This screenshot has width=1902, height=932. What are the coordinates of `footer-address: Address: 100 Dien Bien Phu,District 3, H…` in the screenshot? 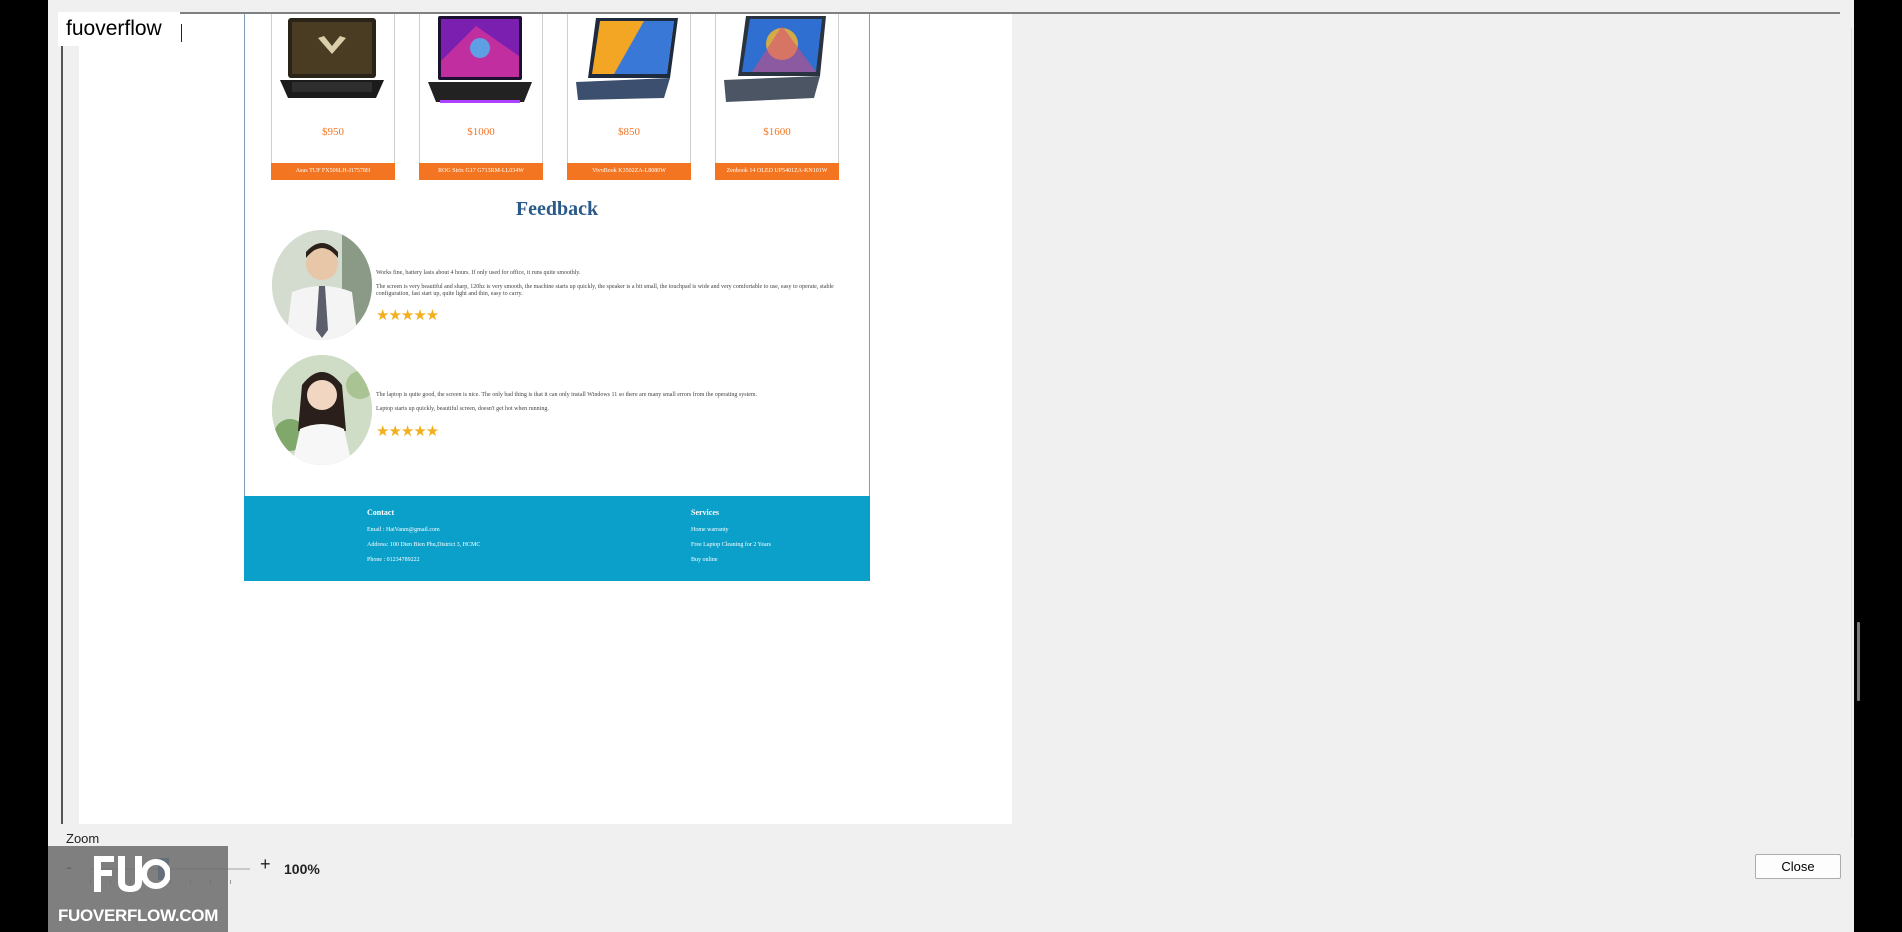 It's located at (424, 545).